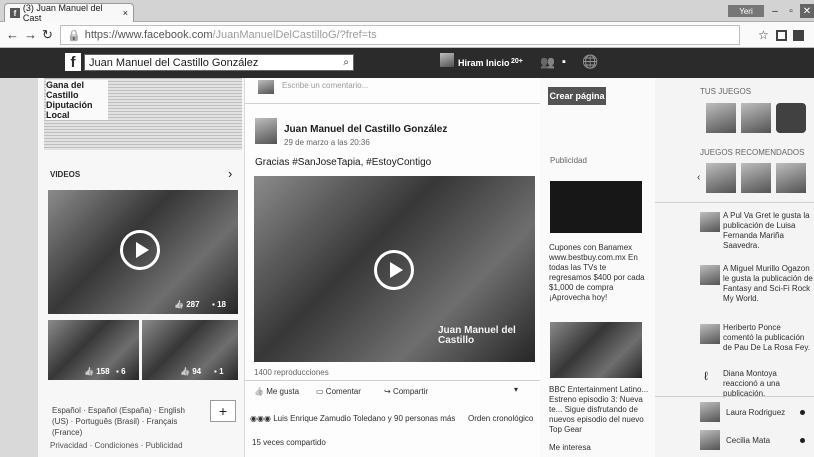 The image size is (814, 457). I want to click on minimize-icon: –, so click(775, 11).